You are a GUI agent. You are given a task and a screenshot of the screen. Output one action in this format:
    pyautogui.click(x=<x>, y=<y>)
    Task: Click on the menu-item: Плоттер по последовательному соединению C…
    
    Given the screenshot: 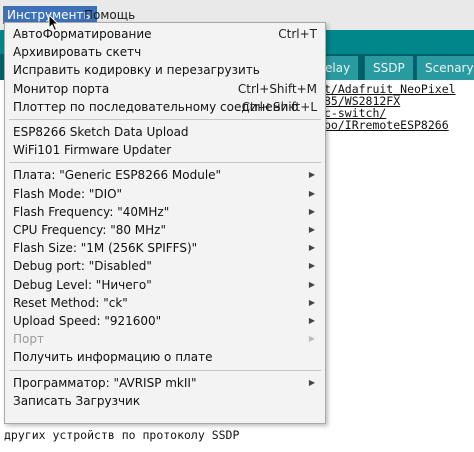 What is the action you would take?
    pyautogui.click(x=165, y=107)
    